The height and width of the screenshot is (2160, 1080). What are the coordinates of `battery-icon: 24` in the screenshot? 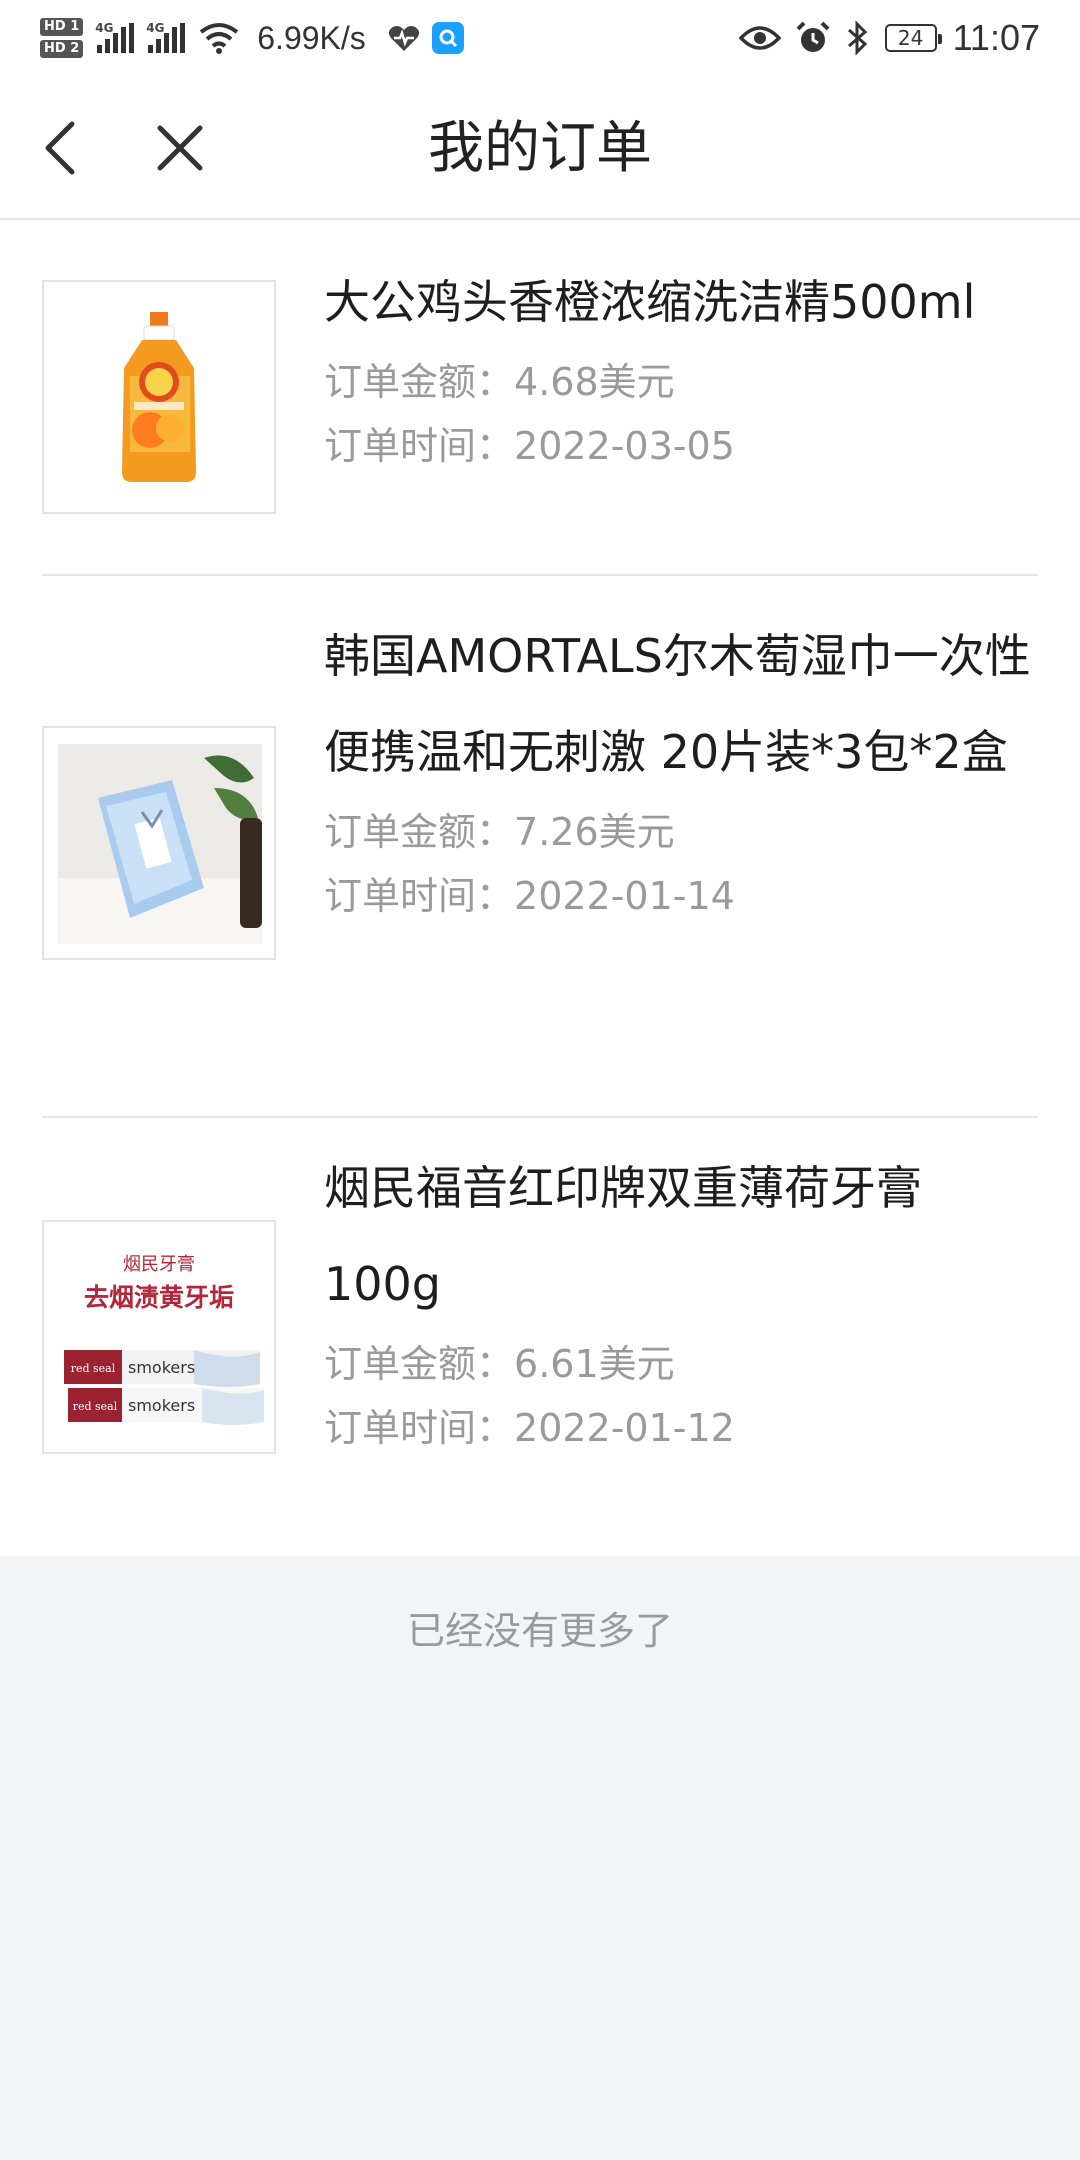 It's located at (913, 38).